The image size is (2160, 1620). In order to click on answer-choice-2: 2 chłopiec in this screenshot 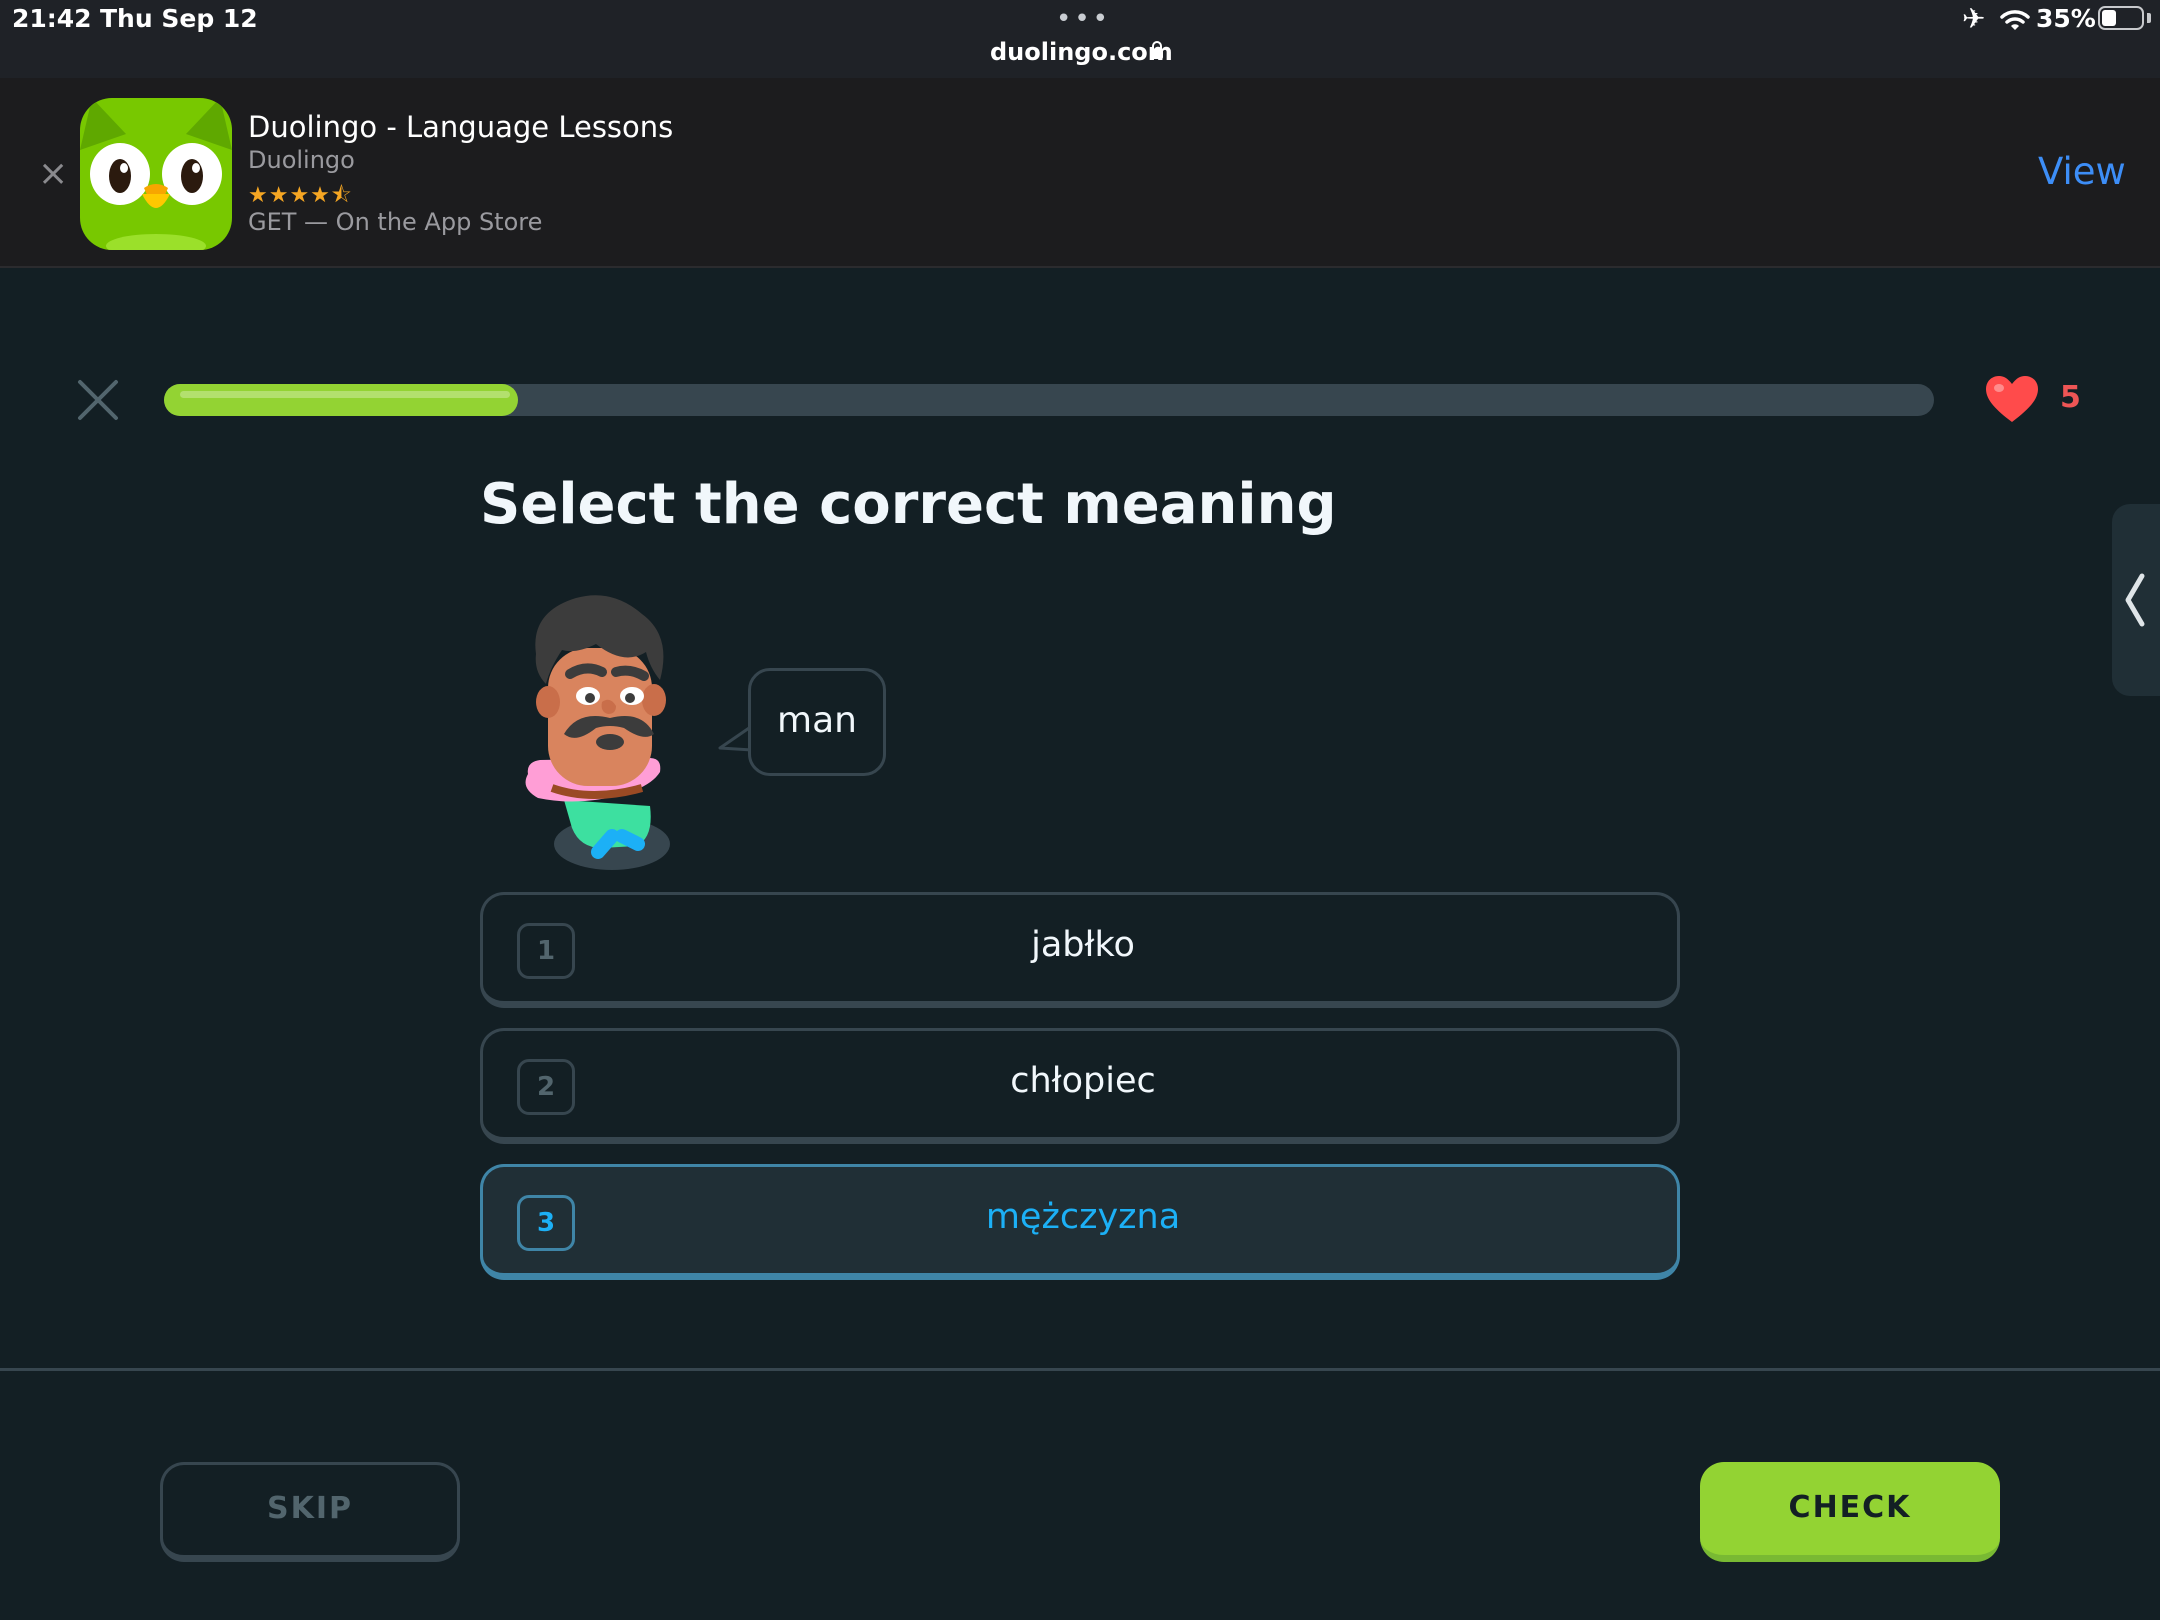, I will do `click(1080, 1086)`.